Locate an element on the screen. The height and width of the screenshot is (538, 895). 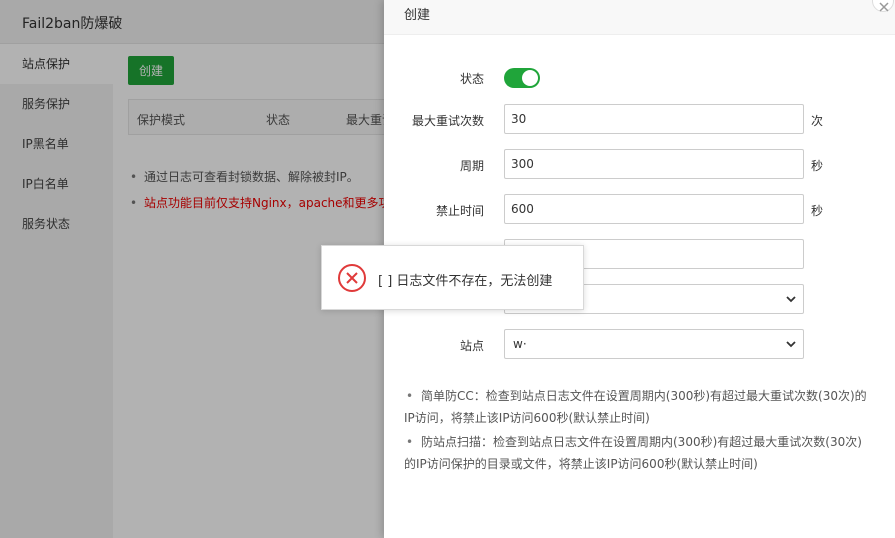
site-select: w· is located at coordinates (654, 344).